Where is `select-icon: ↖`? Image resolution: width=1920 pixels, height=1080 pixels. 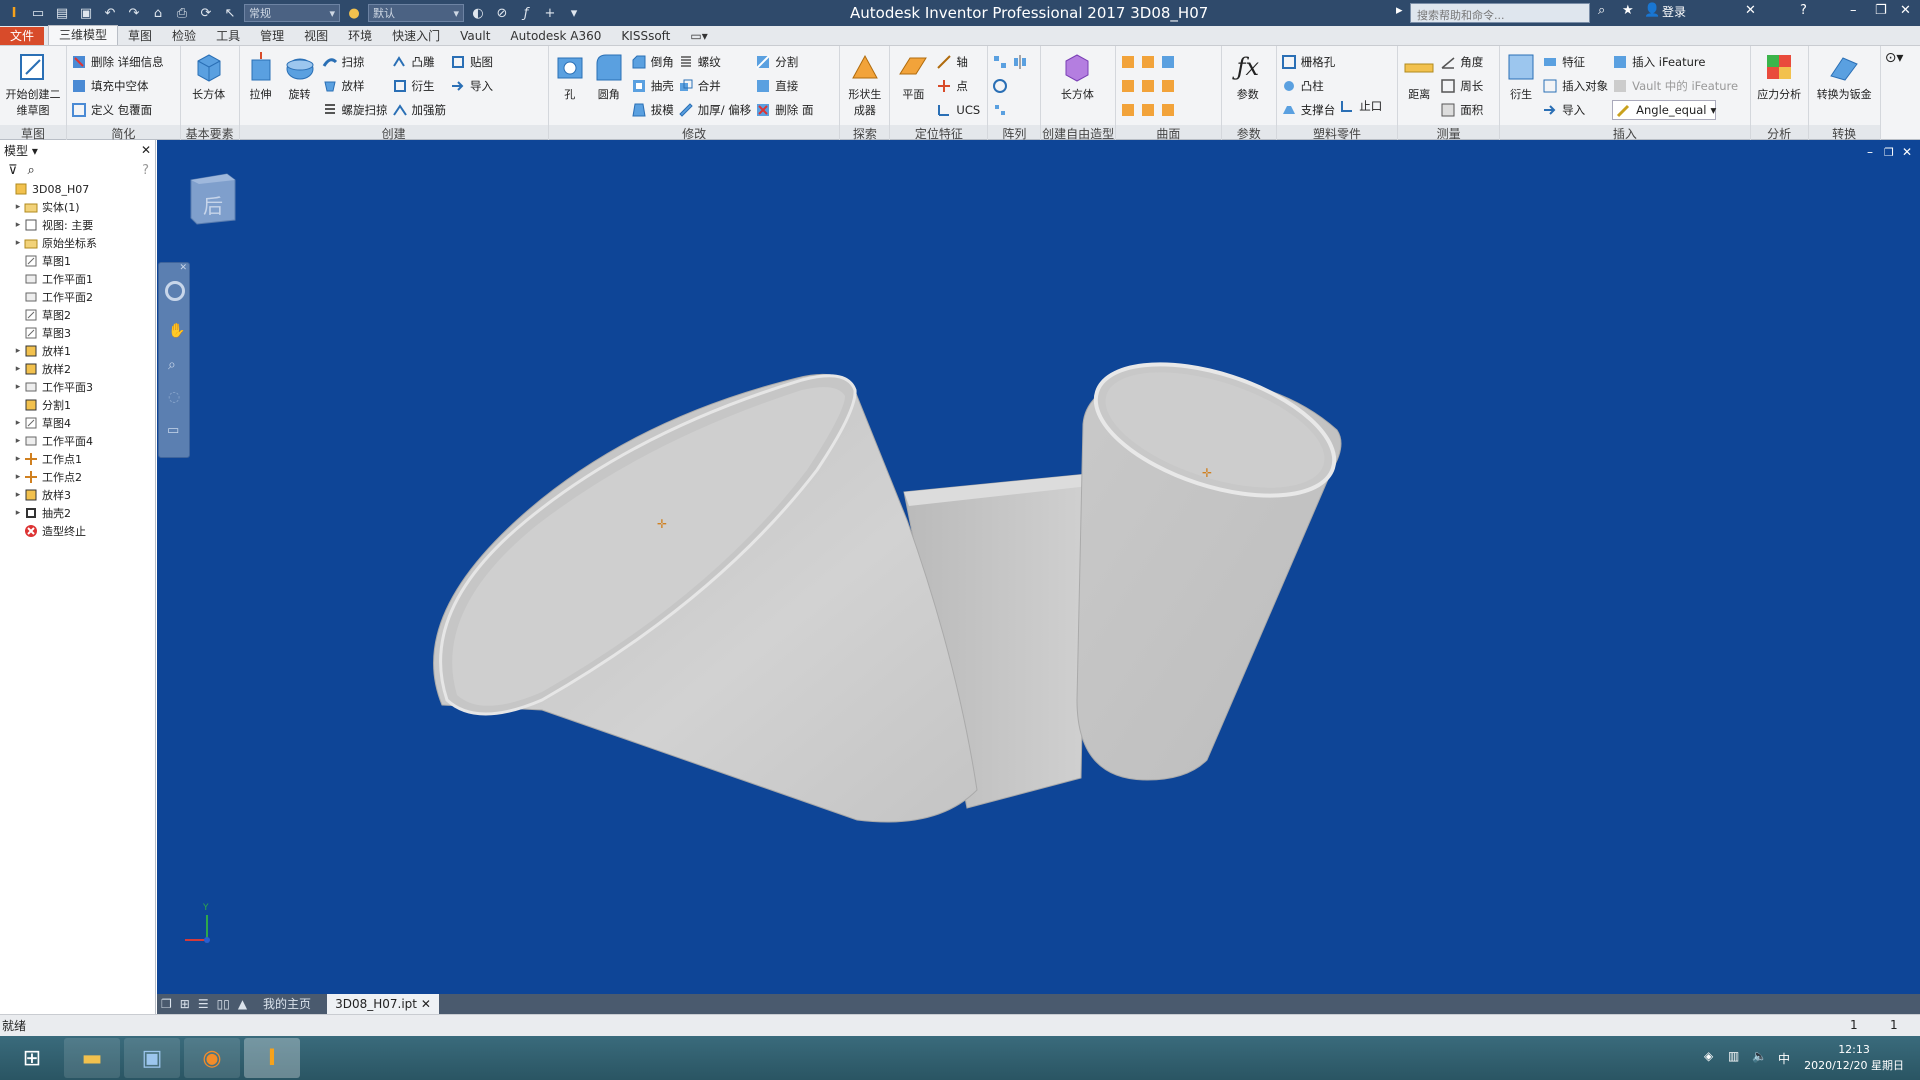
select-icon: ↖ is located at coordinates (230, 13).